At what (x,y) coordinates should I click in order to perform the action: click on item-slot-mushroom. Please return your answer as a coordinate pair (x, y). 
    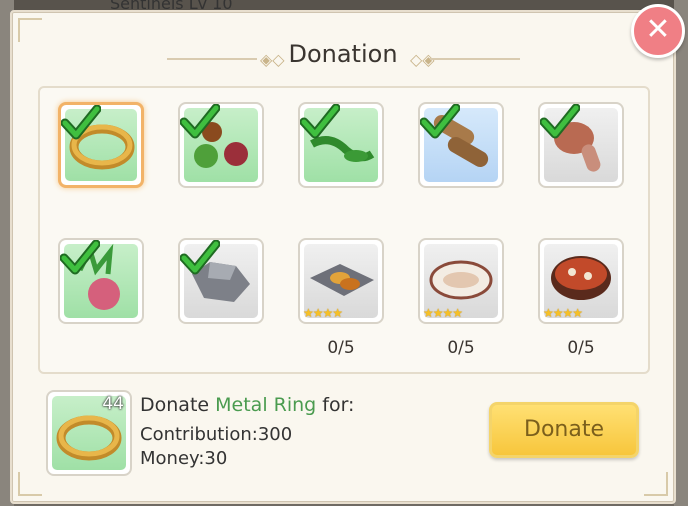
    Looking at the image, I should click on (581, 145).